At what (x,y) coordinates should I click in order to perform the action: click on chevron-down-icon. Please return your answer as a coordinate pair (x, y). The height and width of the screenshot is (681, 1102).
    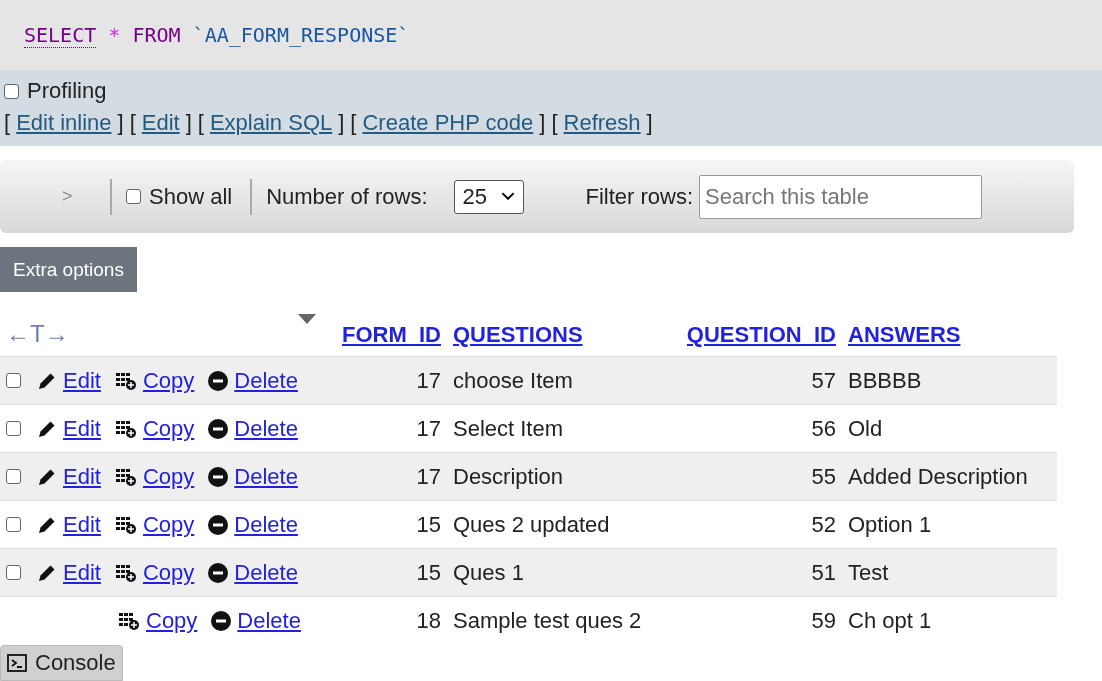
    Looking at the image, I should click on (507, 196).